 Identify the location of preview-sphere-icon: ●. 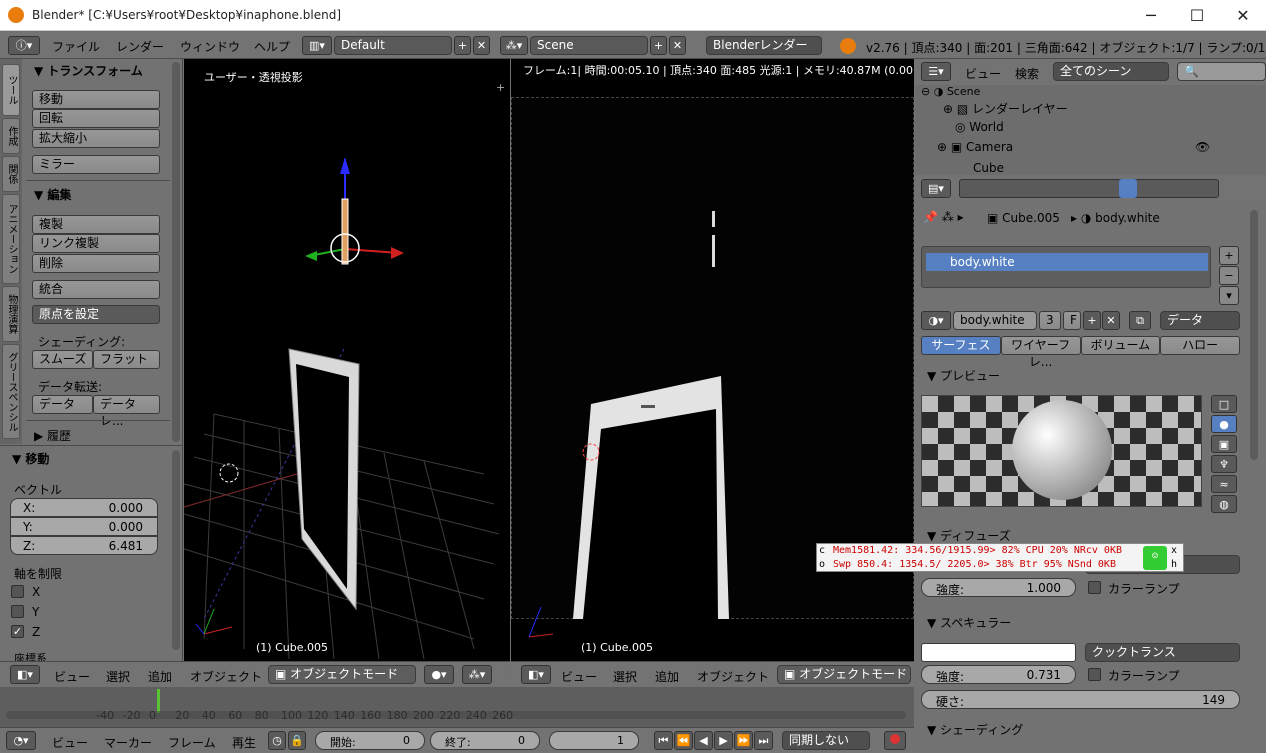
(1224, 424).